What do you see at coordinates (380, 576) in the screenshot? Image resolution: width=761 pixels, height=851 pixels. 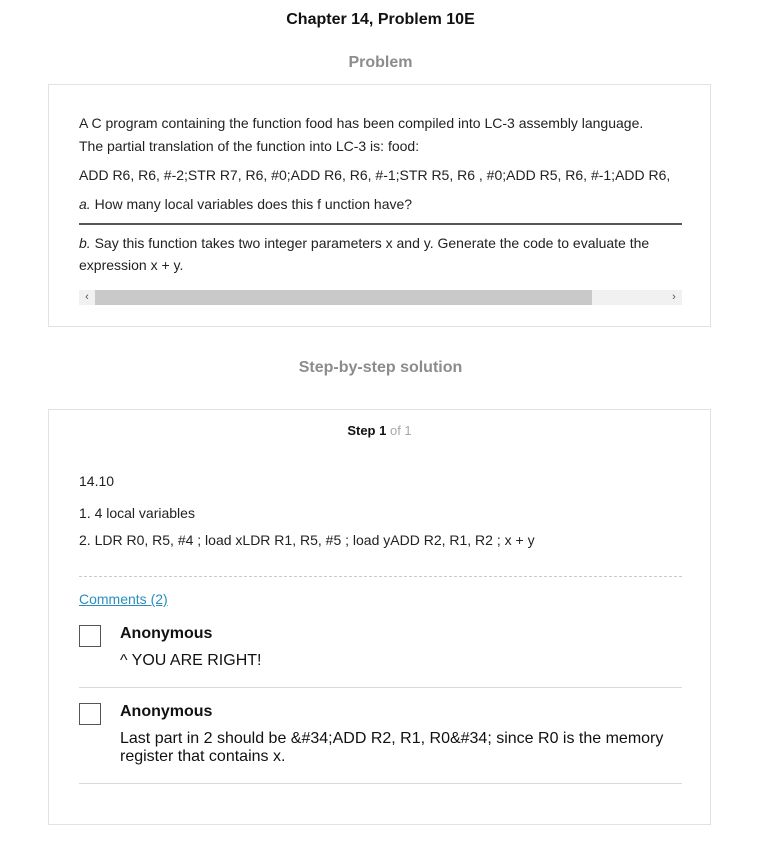 I see `solution-divider` at bounding box center [380, 576].